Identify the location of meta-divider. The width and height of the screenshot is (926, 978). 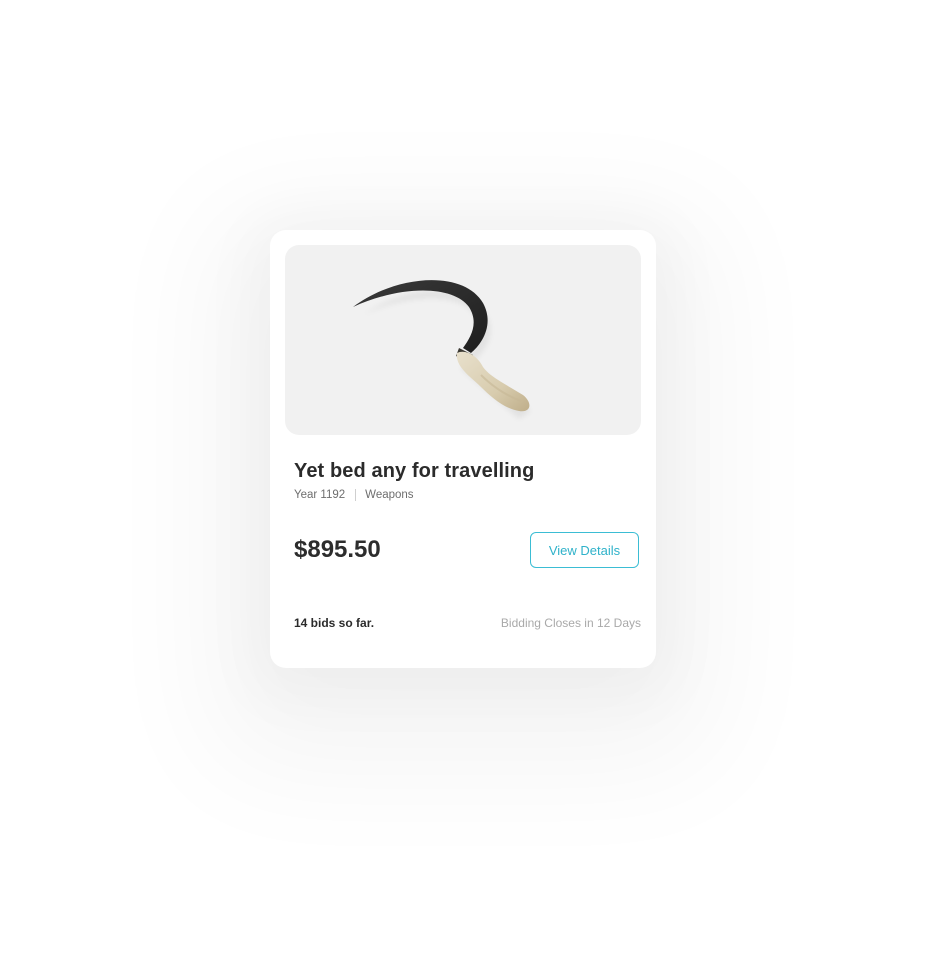
(356, 495).